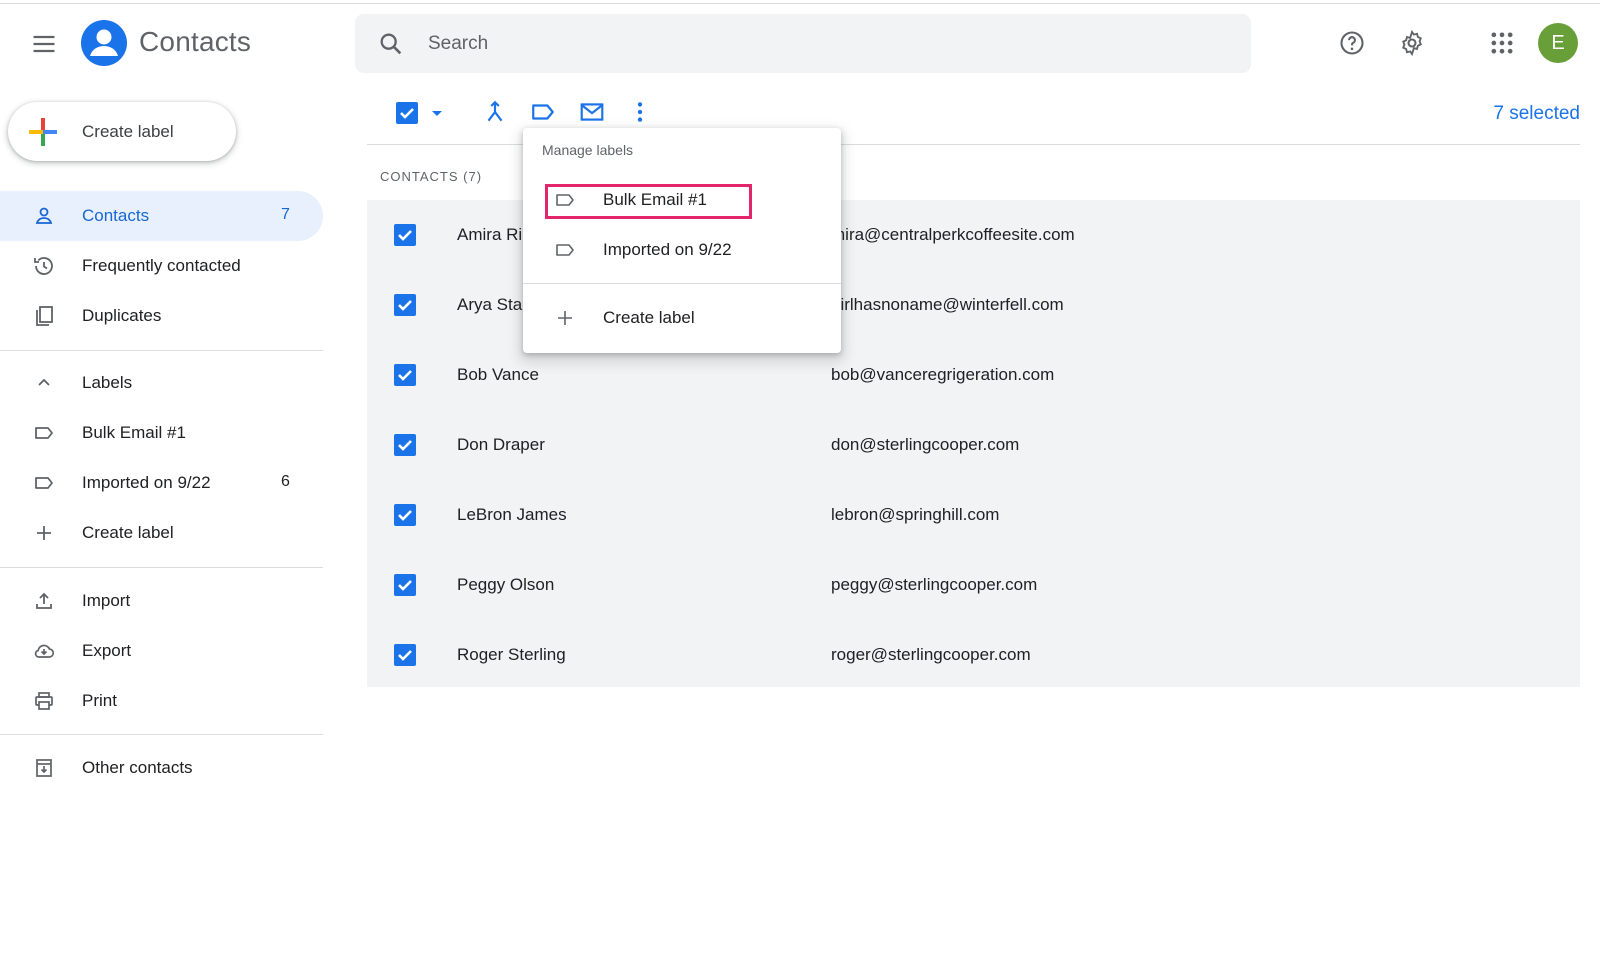 Image resolution: width=1600 pixels, height=955 pixels. I want to click on top-border, so click(800, 2).